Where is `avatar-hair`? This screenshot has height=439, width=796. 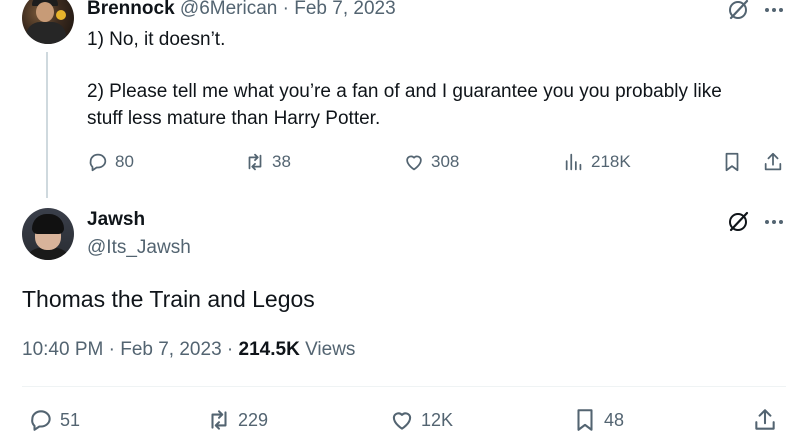
avatar-hair is located at coordinates (48, 224).